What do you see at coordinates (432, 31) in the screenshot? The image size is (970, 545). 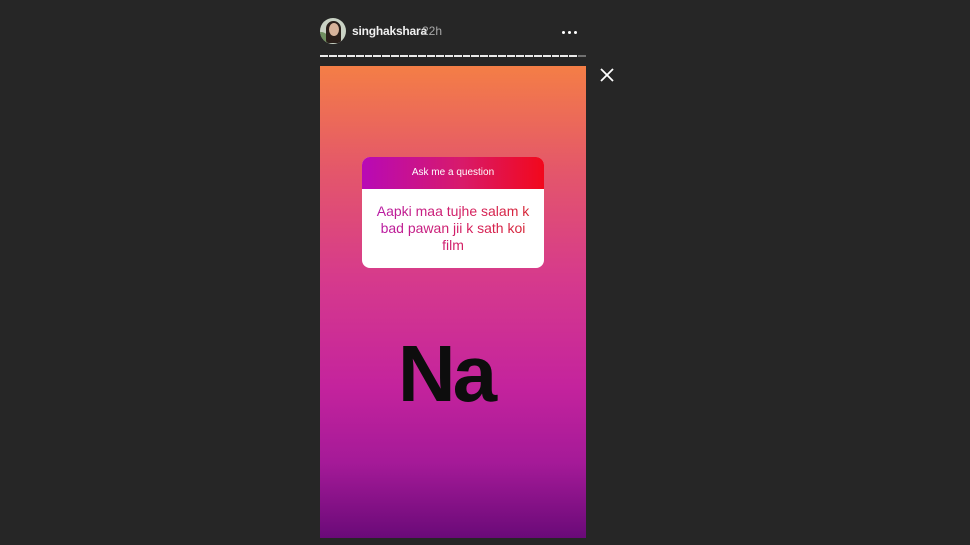 I see `post-time: 22h` at bounding box center [432, 31].